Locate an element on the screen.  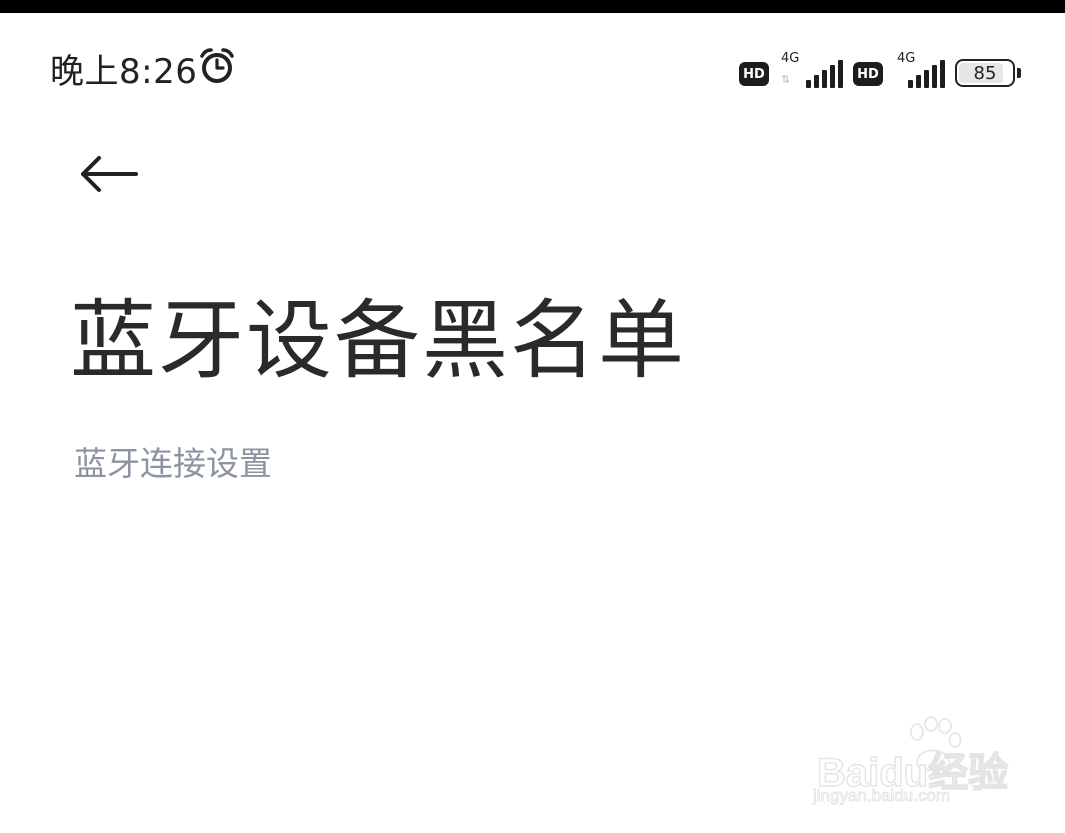
arrow-left-icon is located at coordinates (109, 174).